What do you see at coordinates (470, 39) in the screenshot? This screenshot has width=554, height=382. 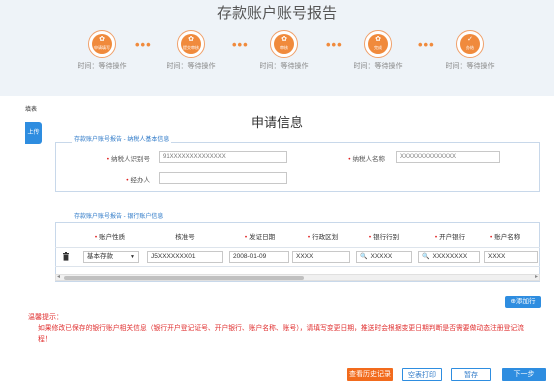 I see `check-icon: ✓` at bounding box center [470, 39].